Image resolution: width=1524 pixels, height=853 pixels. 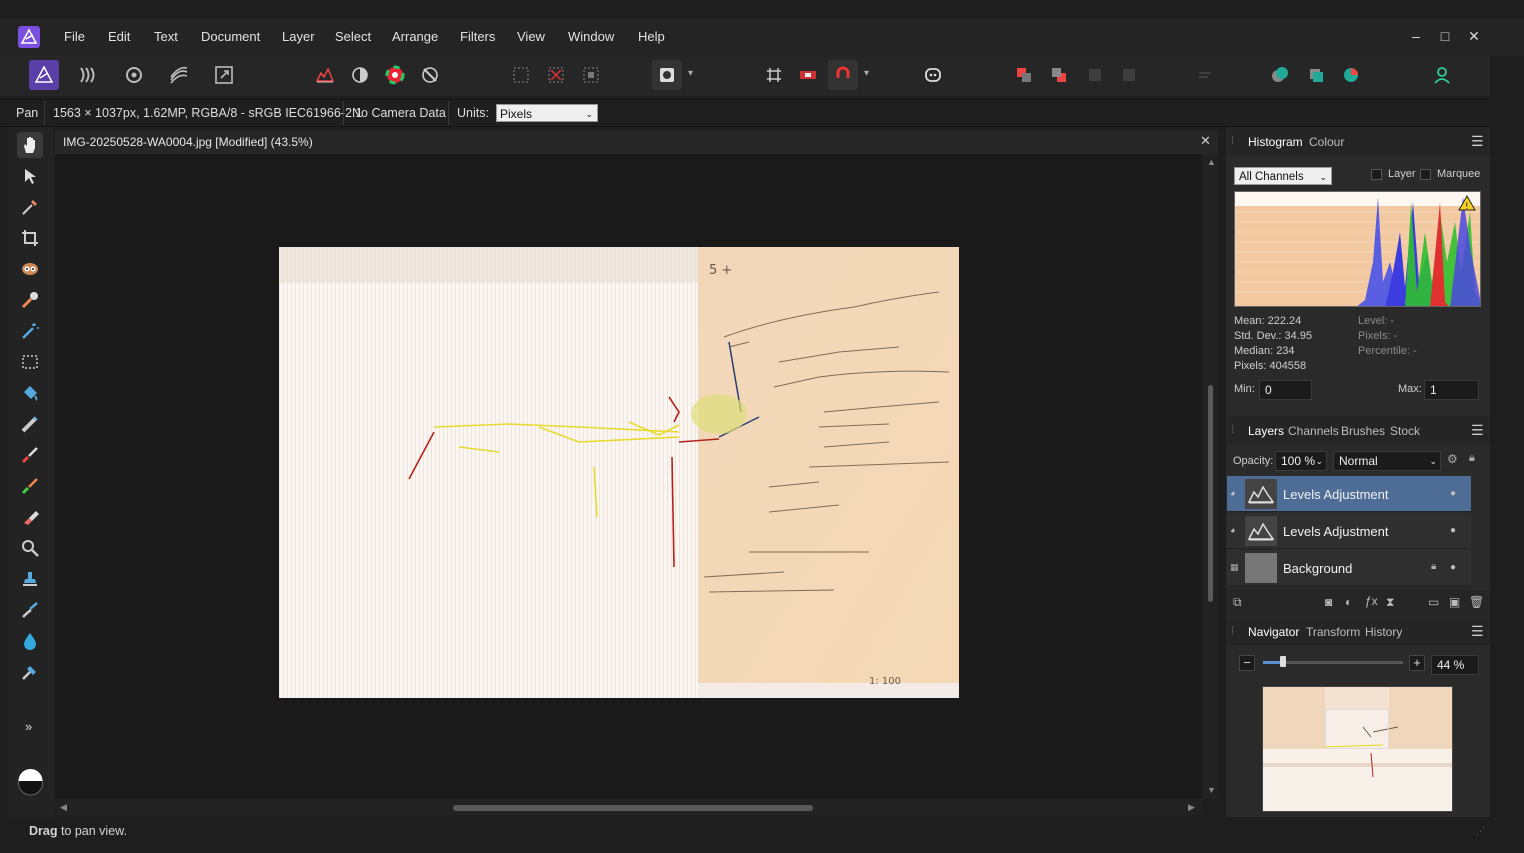 What do you see at coordinates (30, 269) in the screenshot?
I see `red-eye-tool-icon` at bounding box center [30, 269].